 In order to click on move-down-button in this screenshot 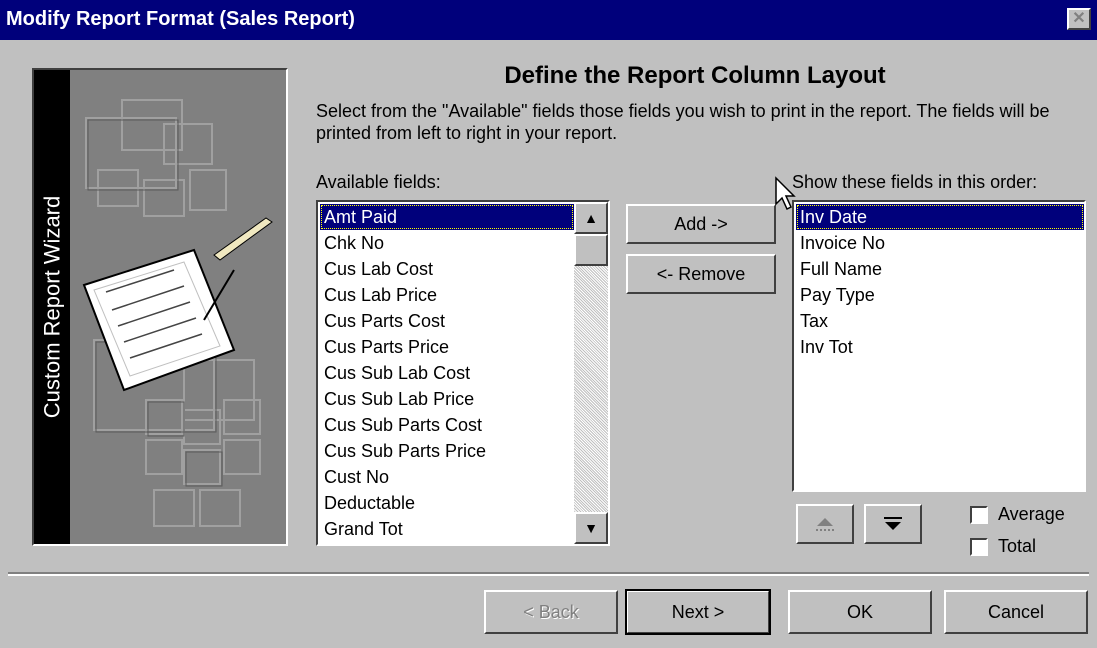, I will do `click(893, 524)`.